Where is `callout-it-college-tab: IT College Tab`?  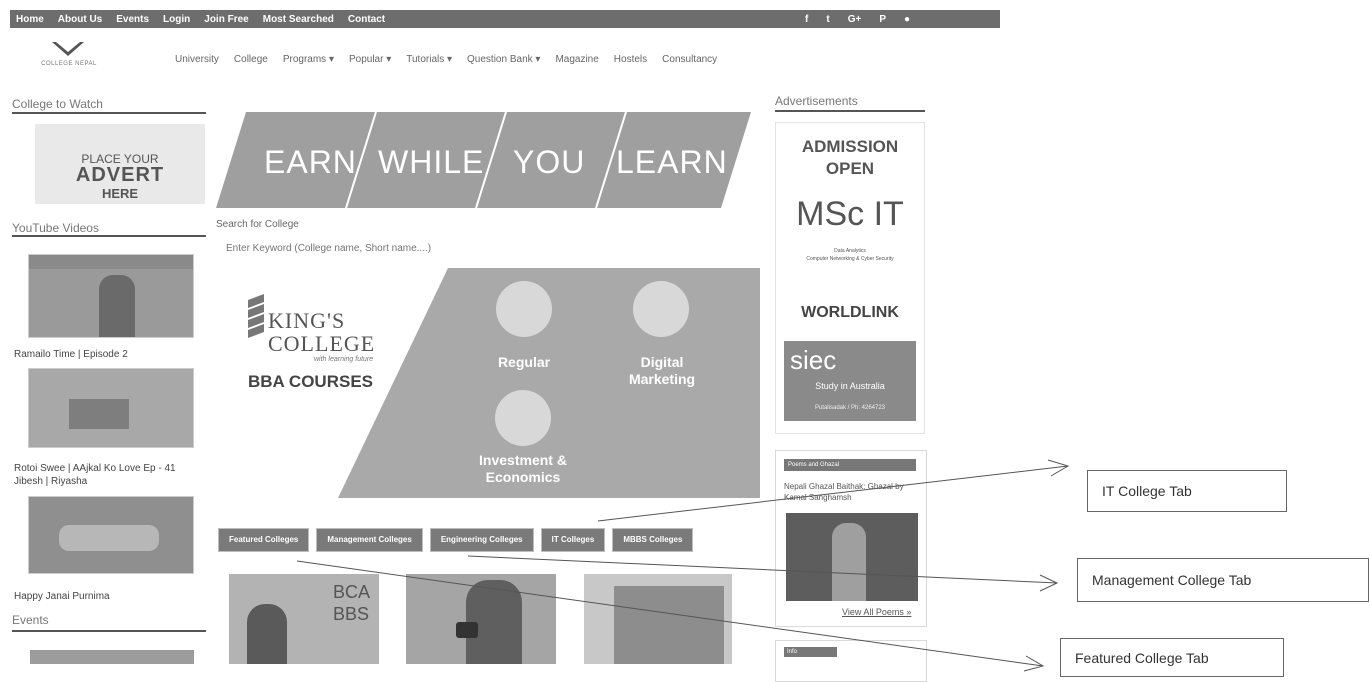
callout-it-college-tab: IT College Tab is located at coordinates (1187, 491).